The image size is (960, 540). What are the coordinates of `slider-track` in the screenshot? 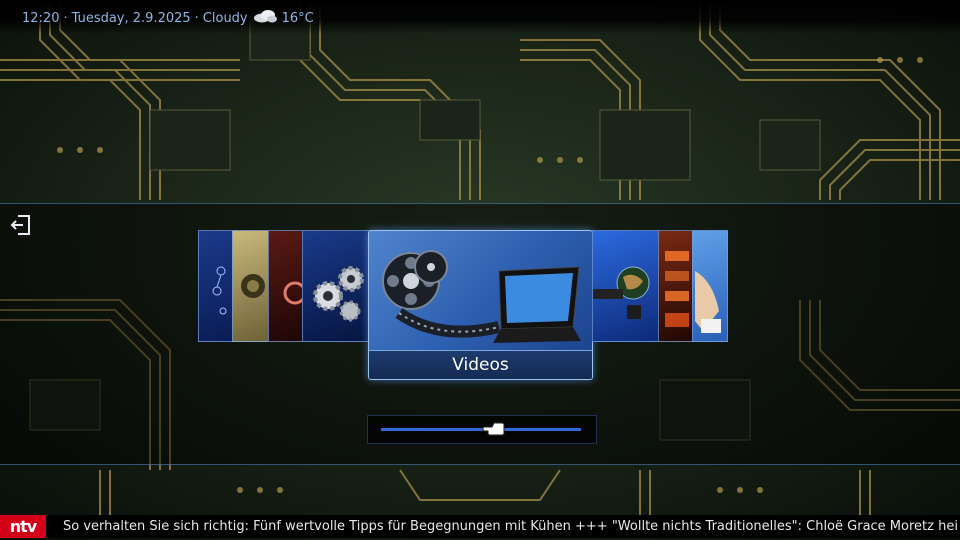 It's located at (481, 429).